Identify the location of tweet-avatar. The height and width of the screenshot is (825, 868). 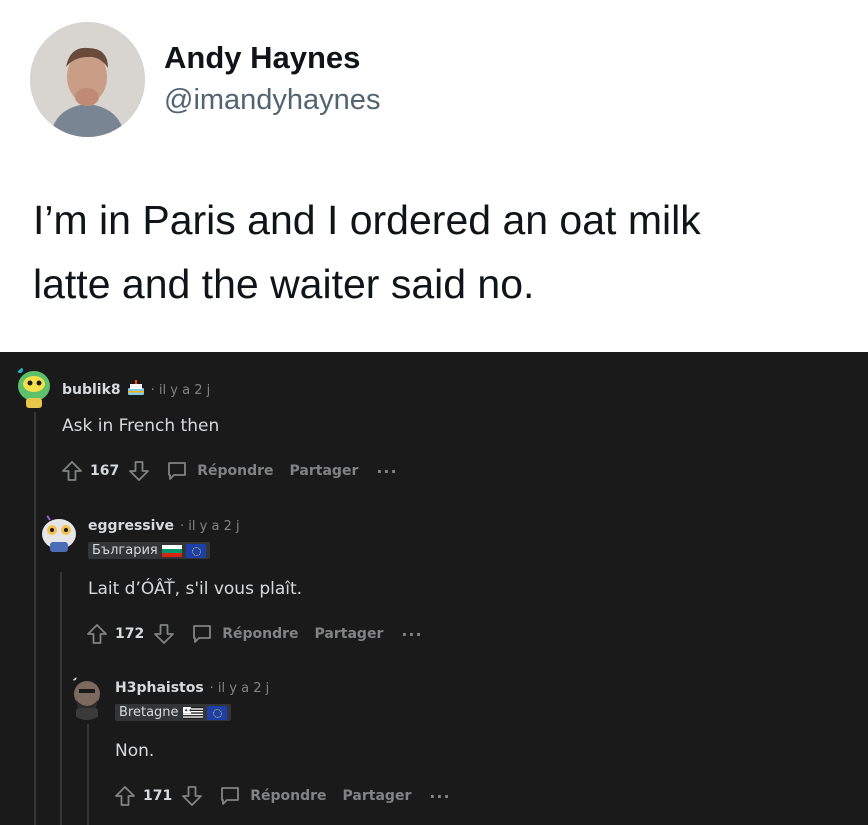
(87, 79).